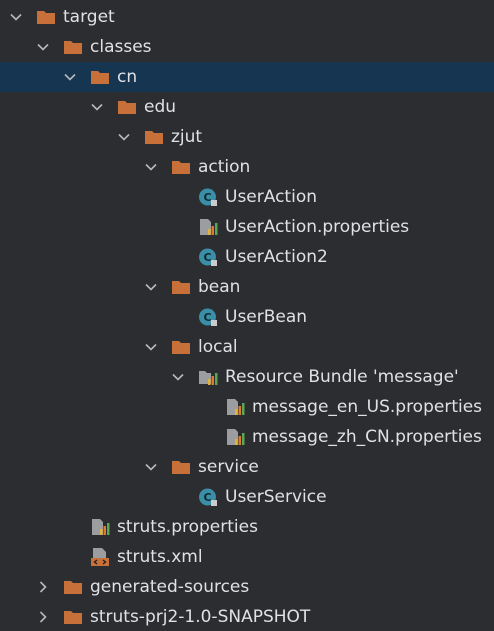 The height and width of the screenshot is (631, 494). Describe the element at coordinates (160, 107) in the screenshot. I see `tree-item-label: edu` at that location.